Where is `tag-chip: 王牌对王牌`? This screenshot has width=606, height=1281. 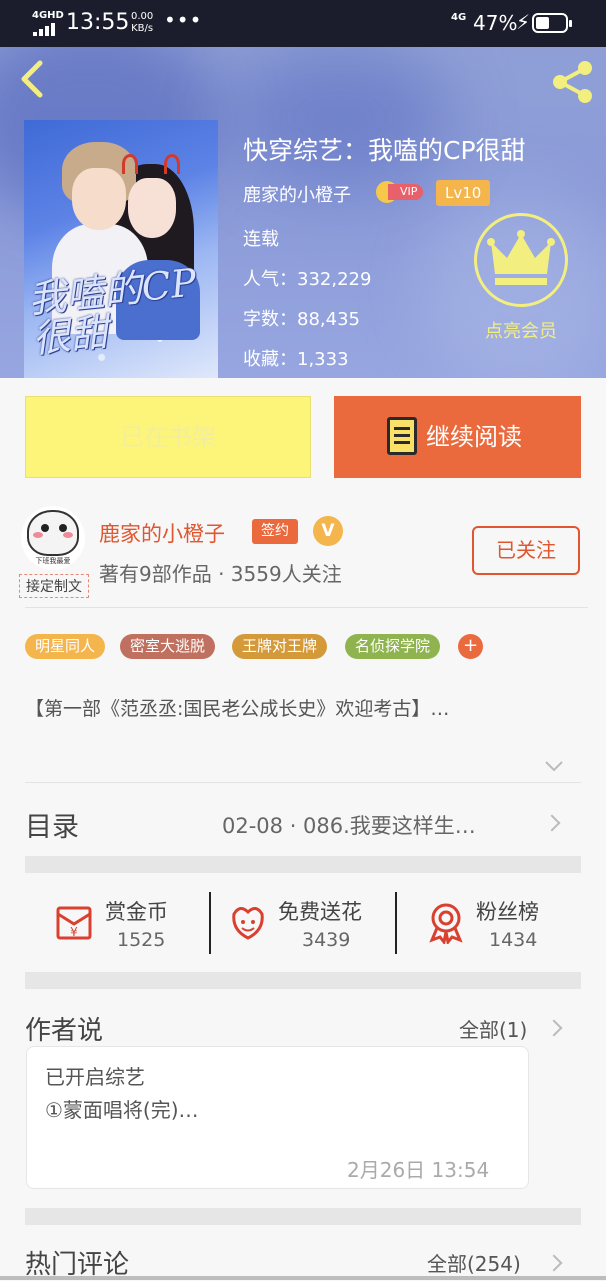 tag-chip: 王牌对王牌 is located at coordinates (280, 646).